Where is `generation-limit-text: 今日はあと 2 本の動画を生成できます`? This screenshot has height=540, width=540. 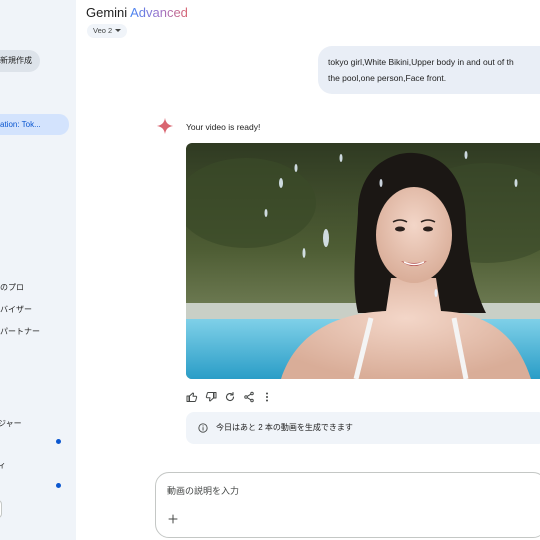
generation-limit-text: 今日はあと 2 本の動画を生成できます is located at coordinates (284, 427).